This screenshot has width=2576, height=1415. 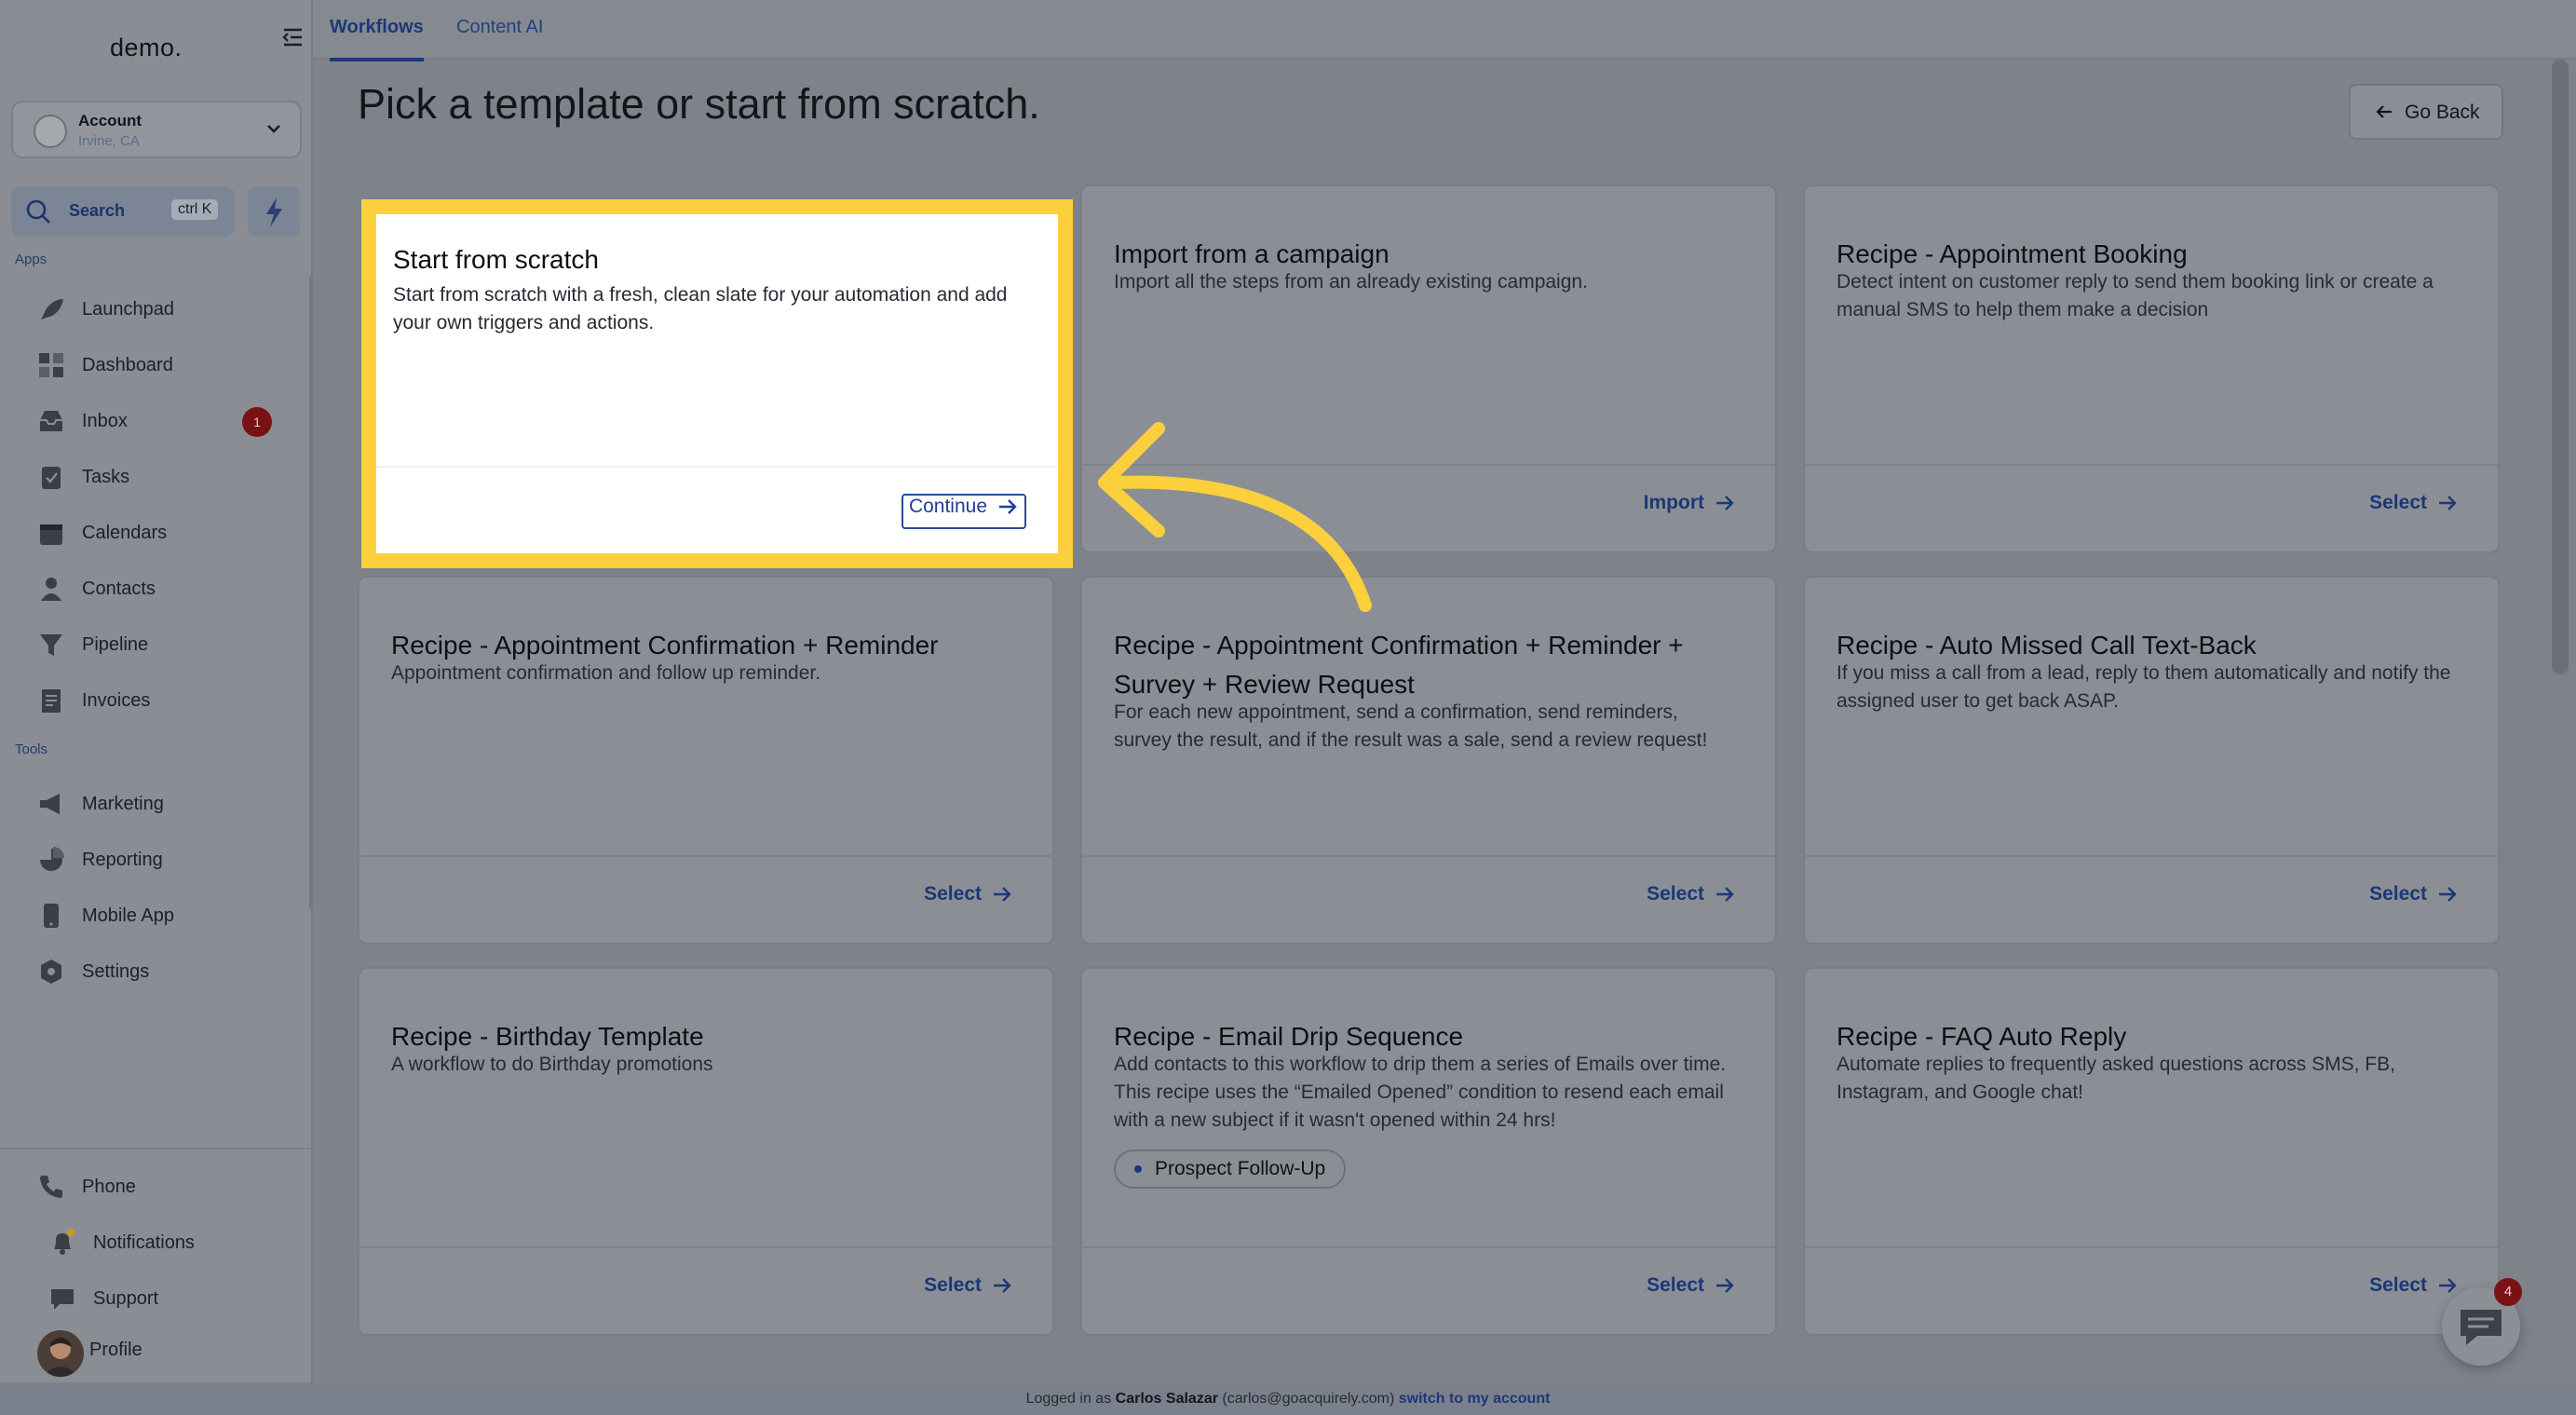 I want to click on collapse-menu-icon, so click(x=293, y=37).